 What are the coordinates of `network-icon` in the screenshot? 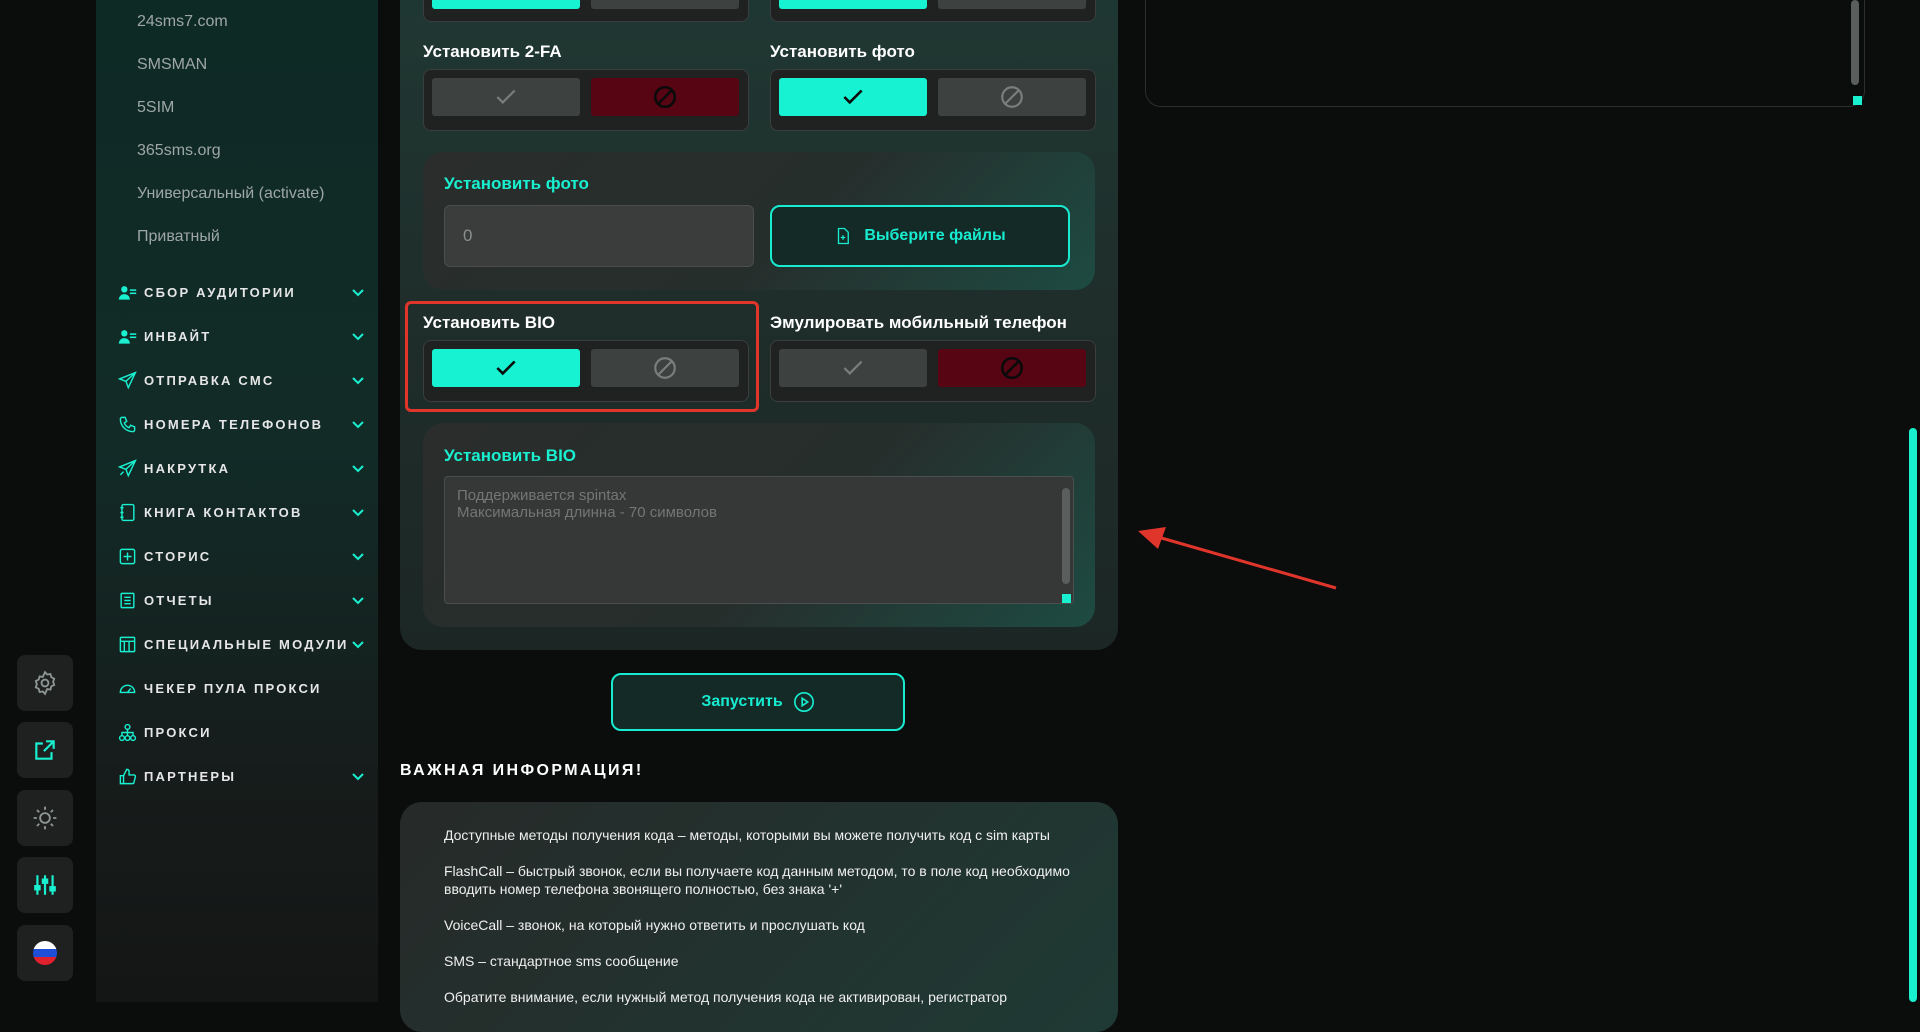 It's located at (127, 732).